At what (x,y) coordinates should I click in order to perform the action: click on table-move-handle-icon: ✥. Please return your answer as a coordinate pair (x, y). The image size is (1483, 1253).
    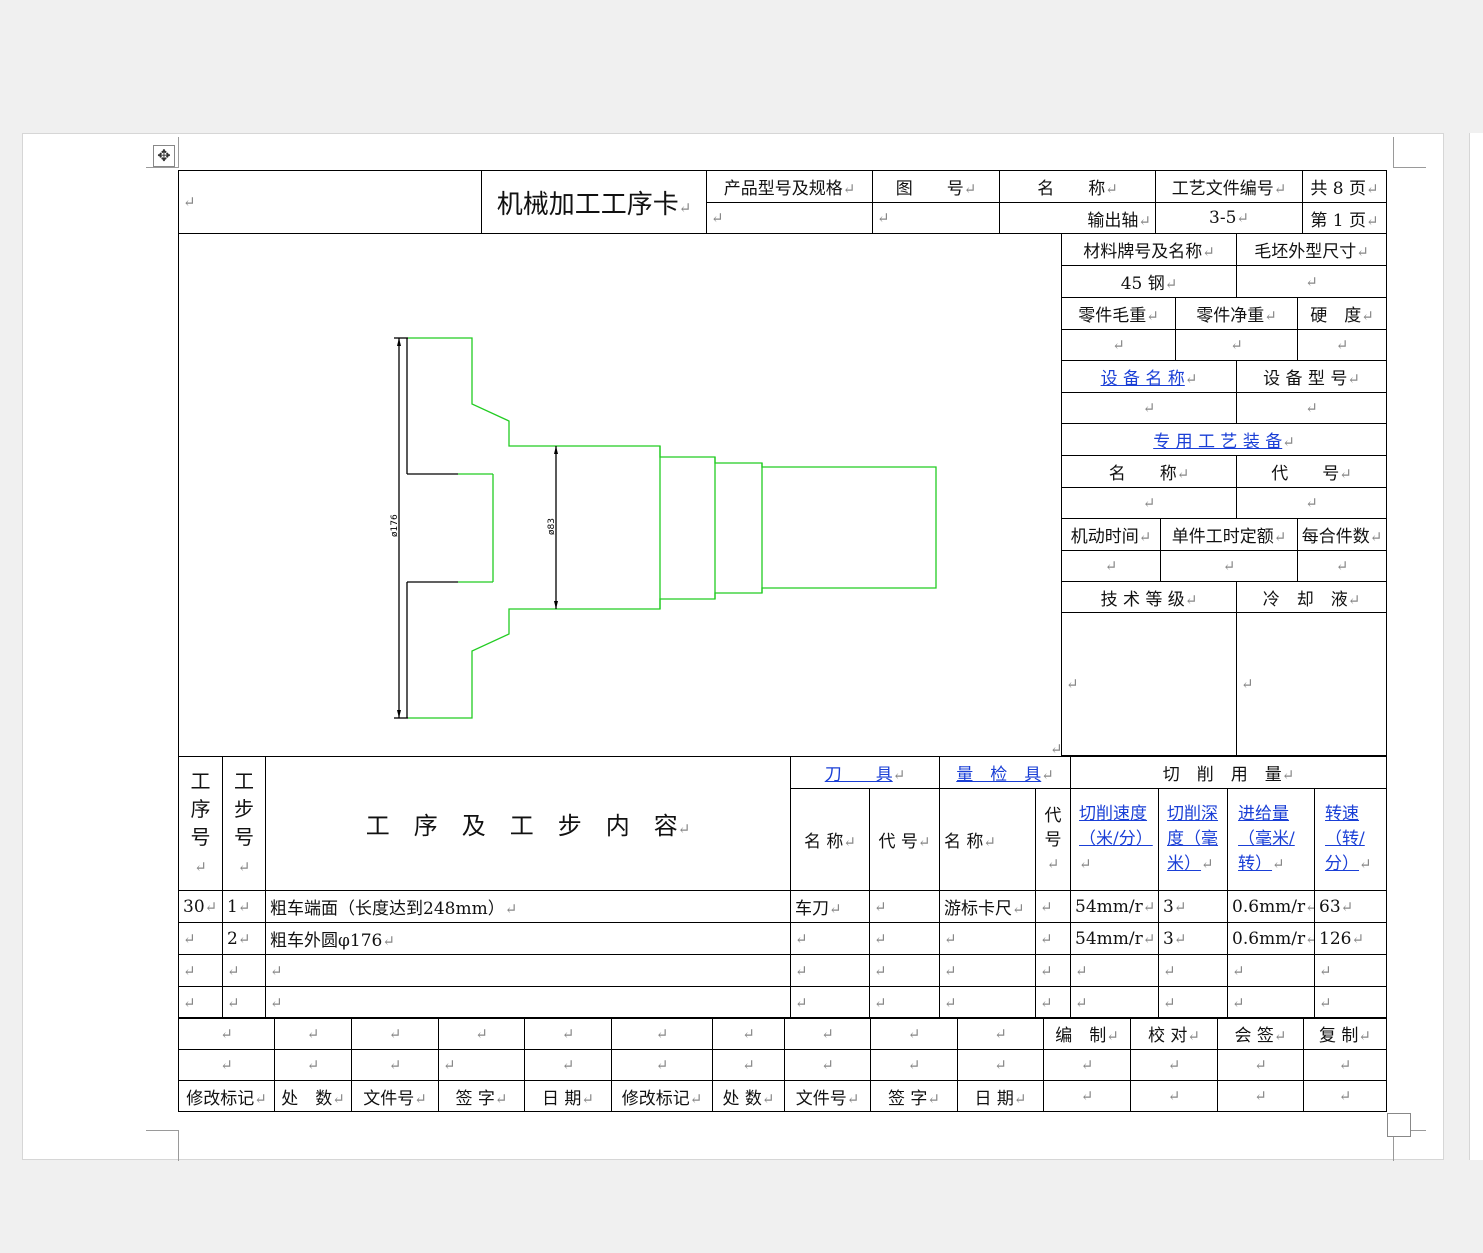
    Looking at the image, I should click on (164, 156).